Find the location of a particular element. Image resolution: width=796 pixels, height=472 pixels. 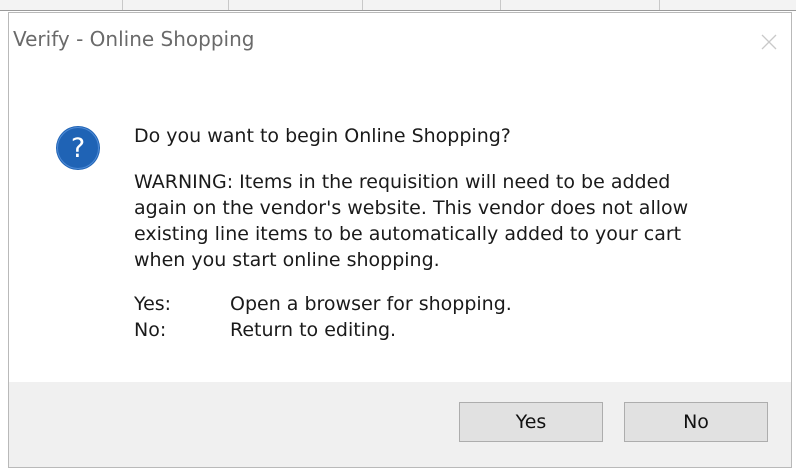

option-description: Return to editing. is located at coordinates (313, 330).